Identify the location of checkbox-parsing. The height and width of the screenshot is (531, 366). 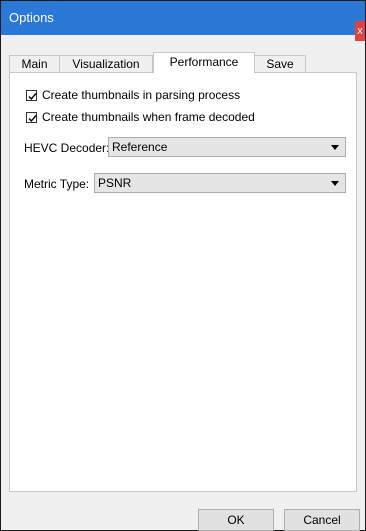
(31, 95).